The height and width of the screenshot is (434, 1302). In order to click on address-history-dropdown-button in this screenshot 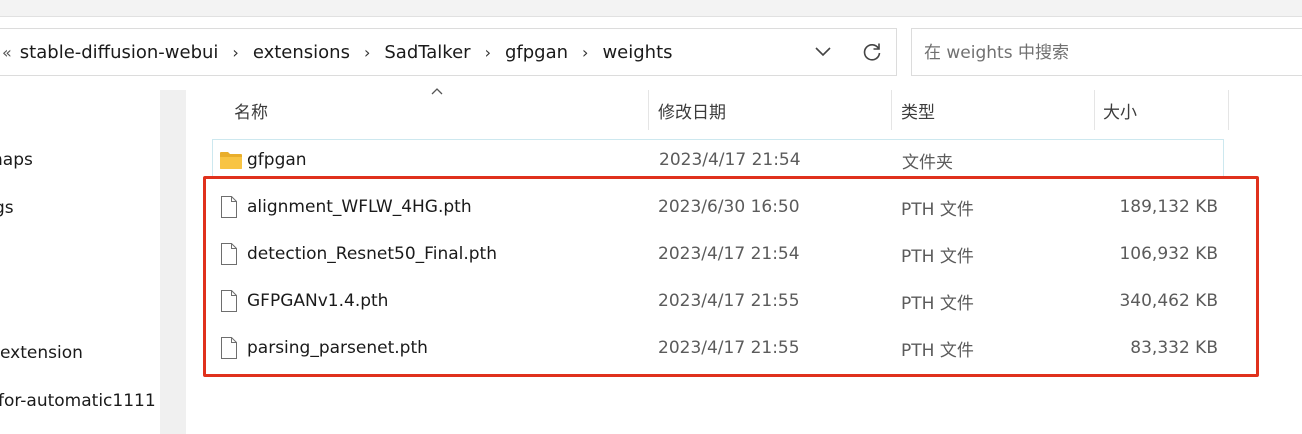, I will do `click(823, 52)`.